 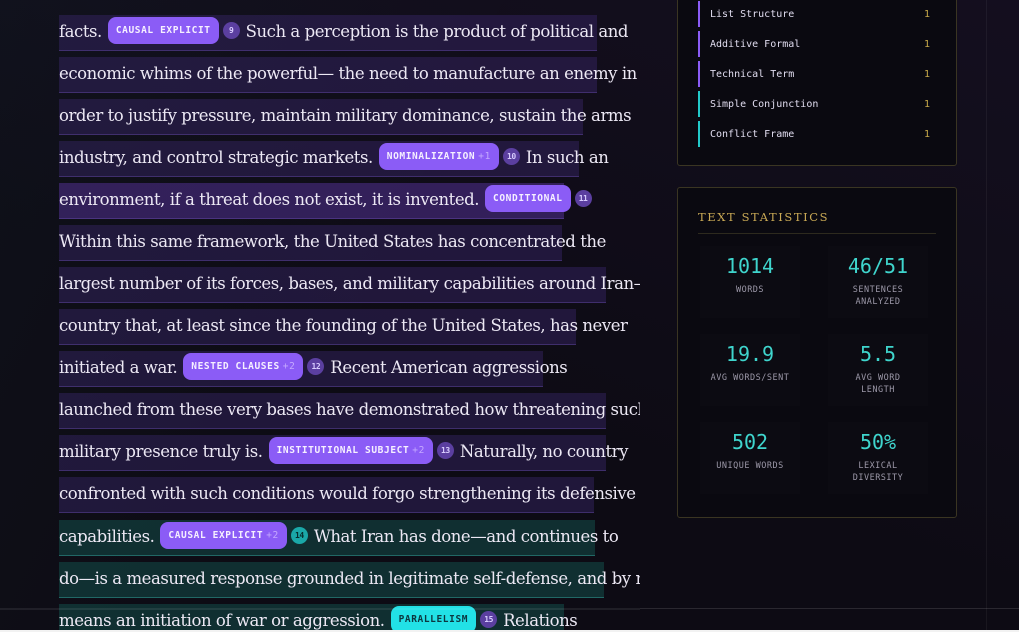 I want to click on horizontal-scrollbar, so click(x=320, y=609).